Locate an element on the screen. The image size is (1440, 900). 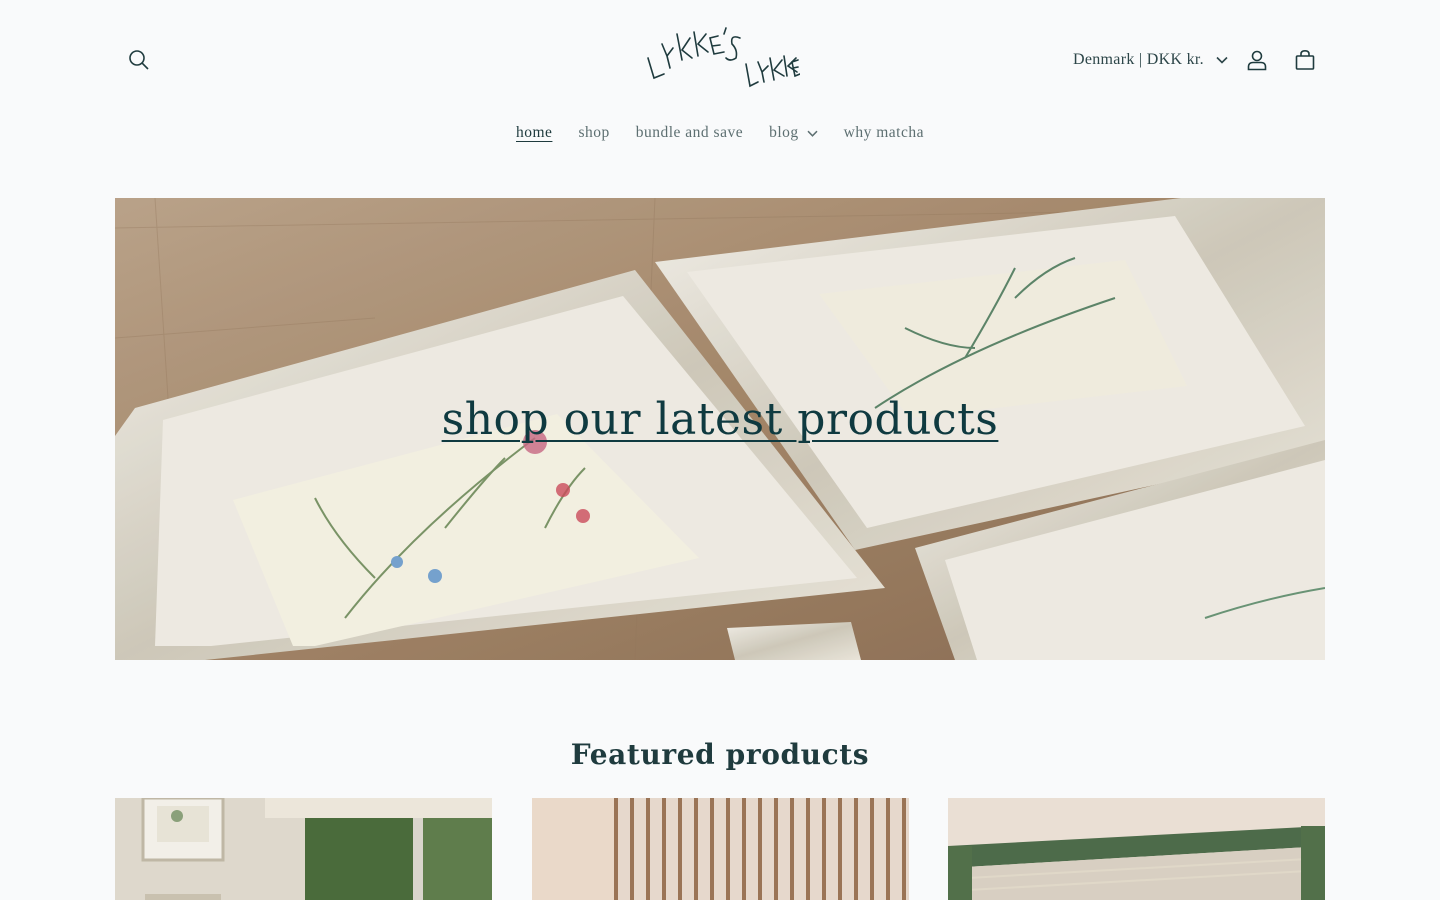
hero-title-link: shop our latest products is located at coordinates (720, 419).